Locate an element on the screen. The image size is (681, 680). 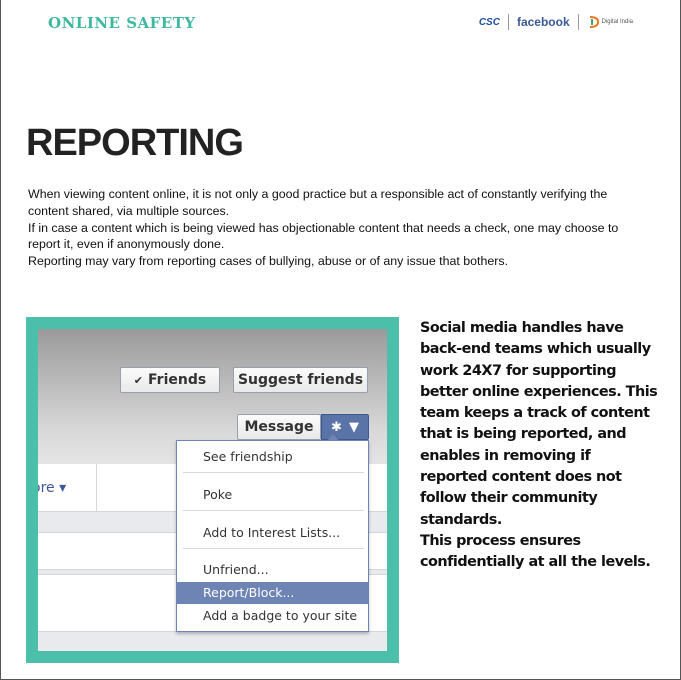
partner-logos: CSC facebook Digital India is located at coordinates (556, 22).